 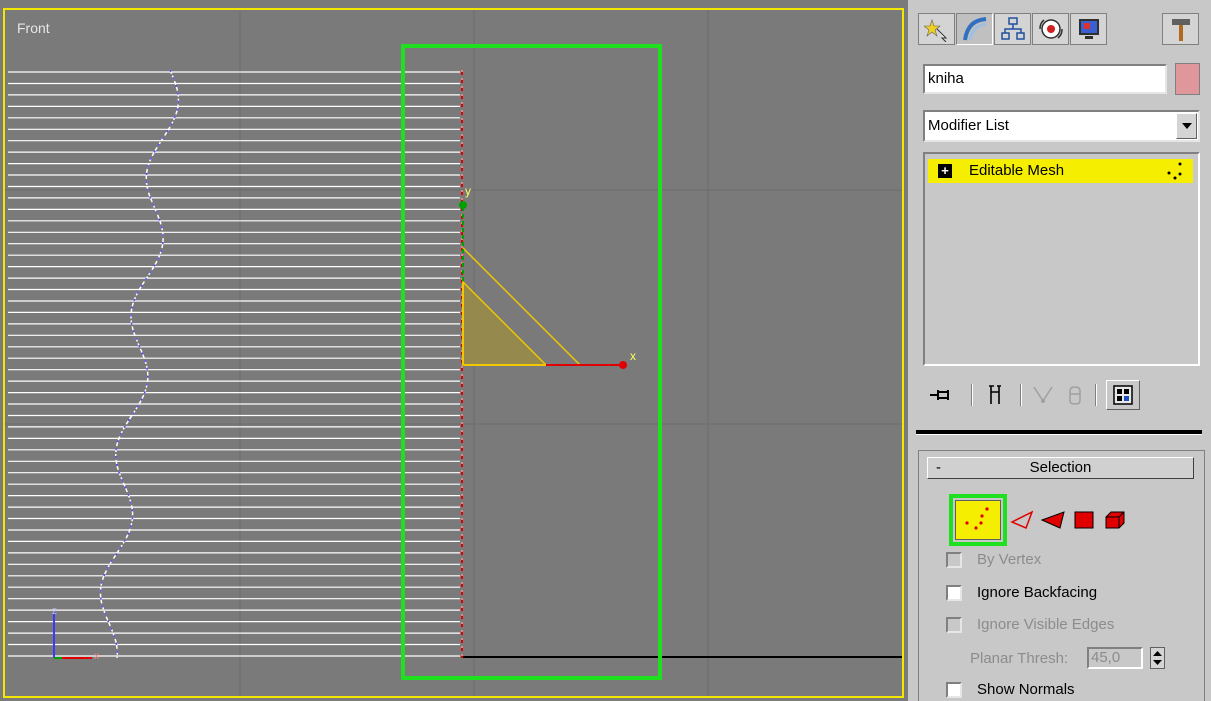 I want to click on pin-stack-icon, so click(x=943, y=395).